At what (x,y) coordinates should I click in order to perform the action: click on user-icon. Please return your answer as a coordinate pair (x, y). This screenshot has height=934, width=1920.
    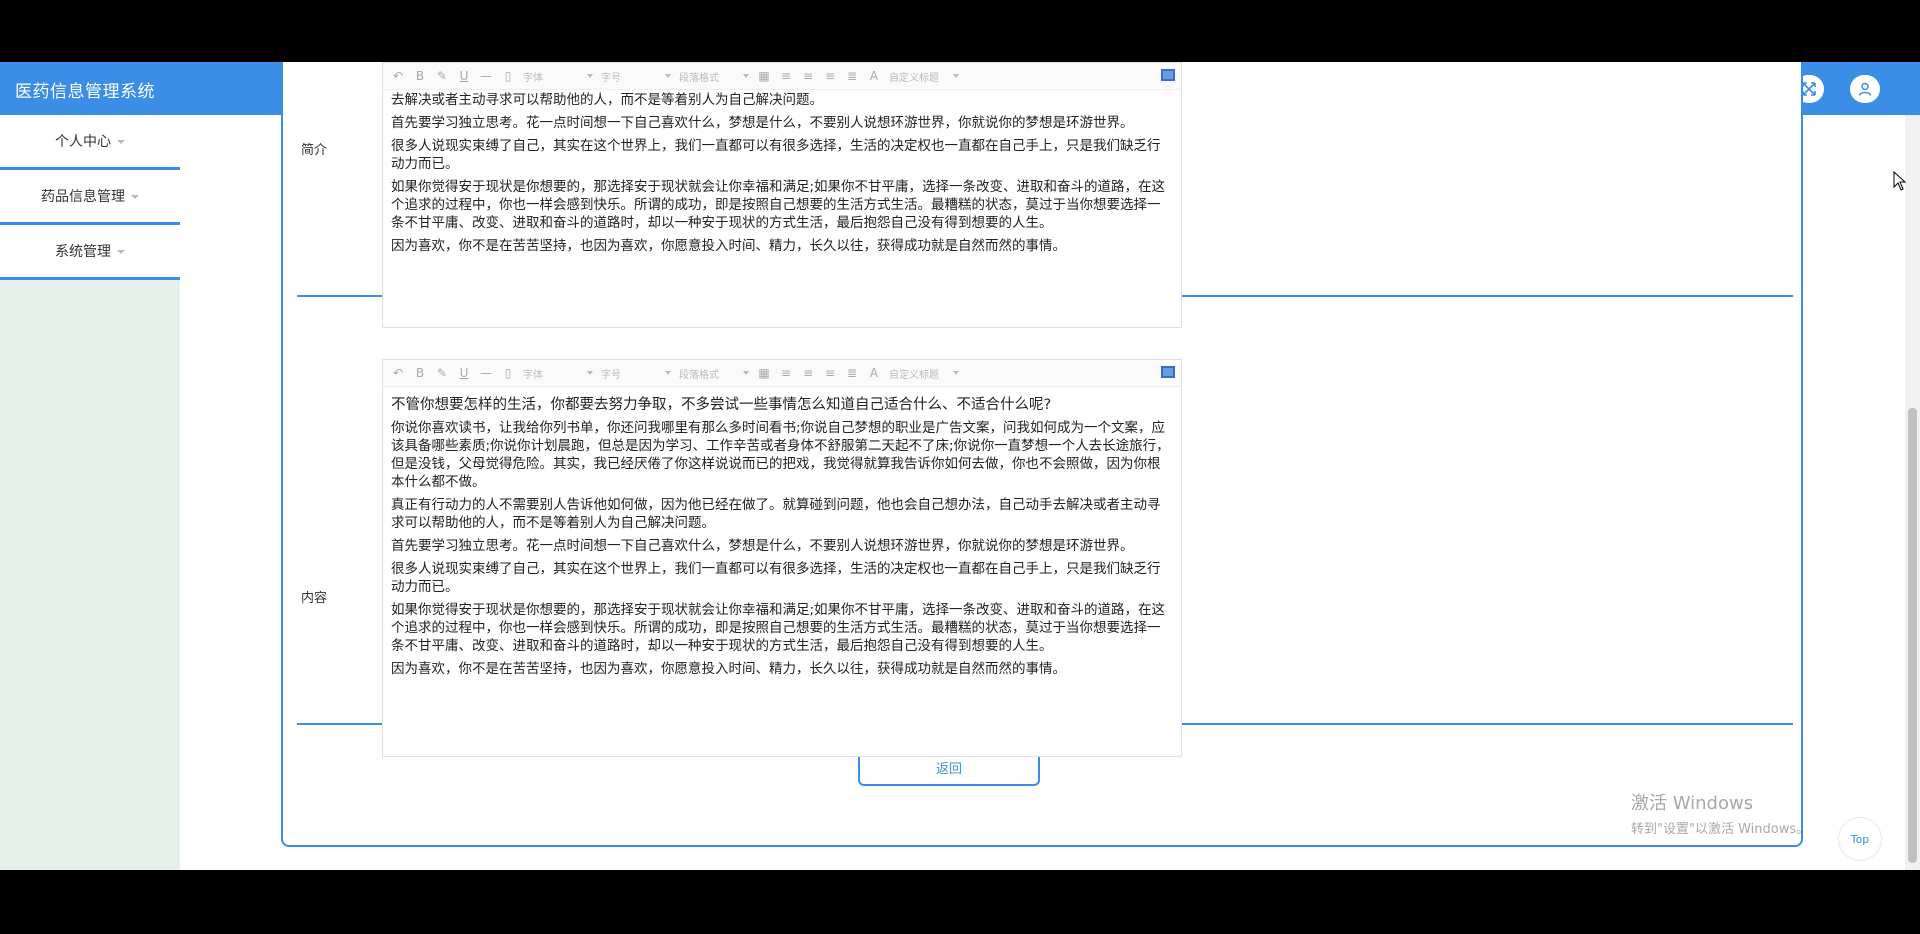
    Looking at the image, I should click on (1865, 89).